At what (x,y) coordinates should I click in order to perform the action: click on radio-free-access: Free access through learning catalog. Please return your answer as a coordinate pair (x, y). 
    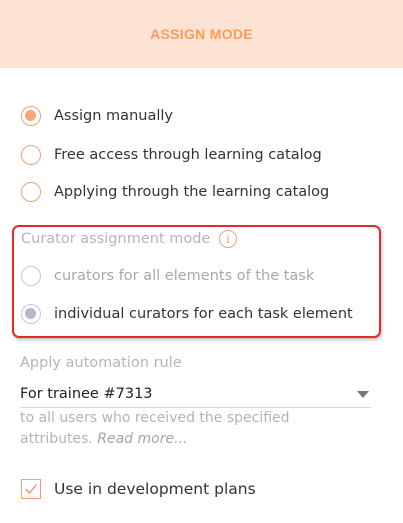
    Looking at the image, I should click on (171, 155).